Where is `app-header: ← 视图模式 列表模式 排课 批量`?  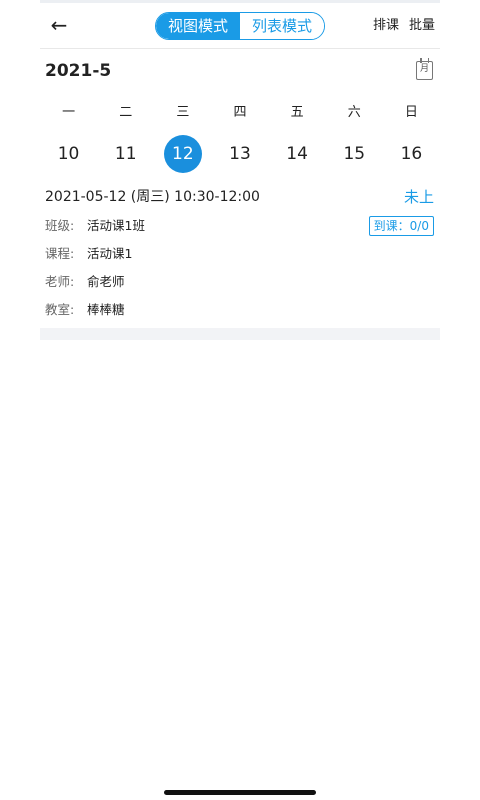
app-header: ← 视图模式 列表模式 排课 批量 is located at coordinates (240, 26).